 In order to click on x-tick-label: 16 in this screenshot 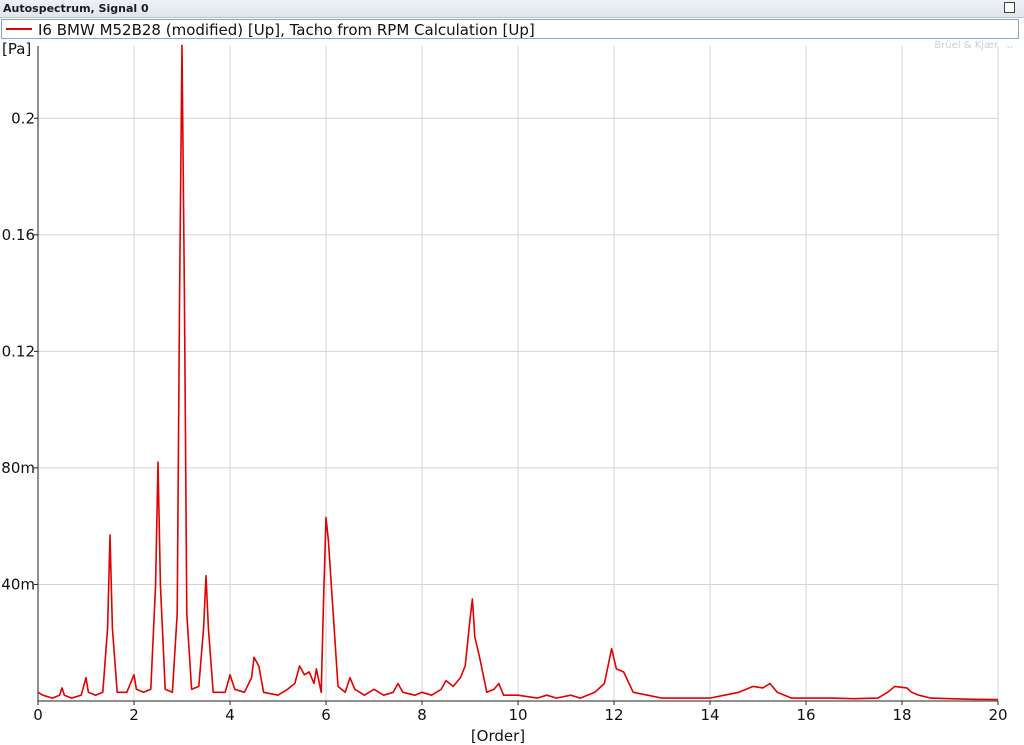, I will do `click(805, 715)`.